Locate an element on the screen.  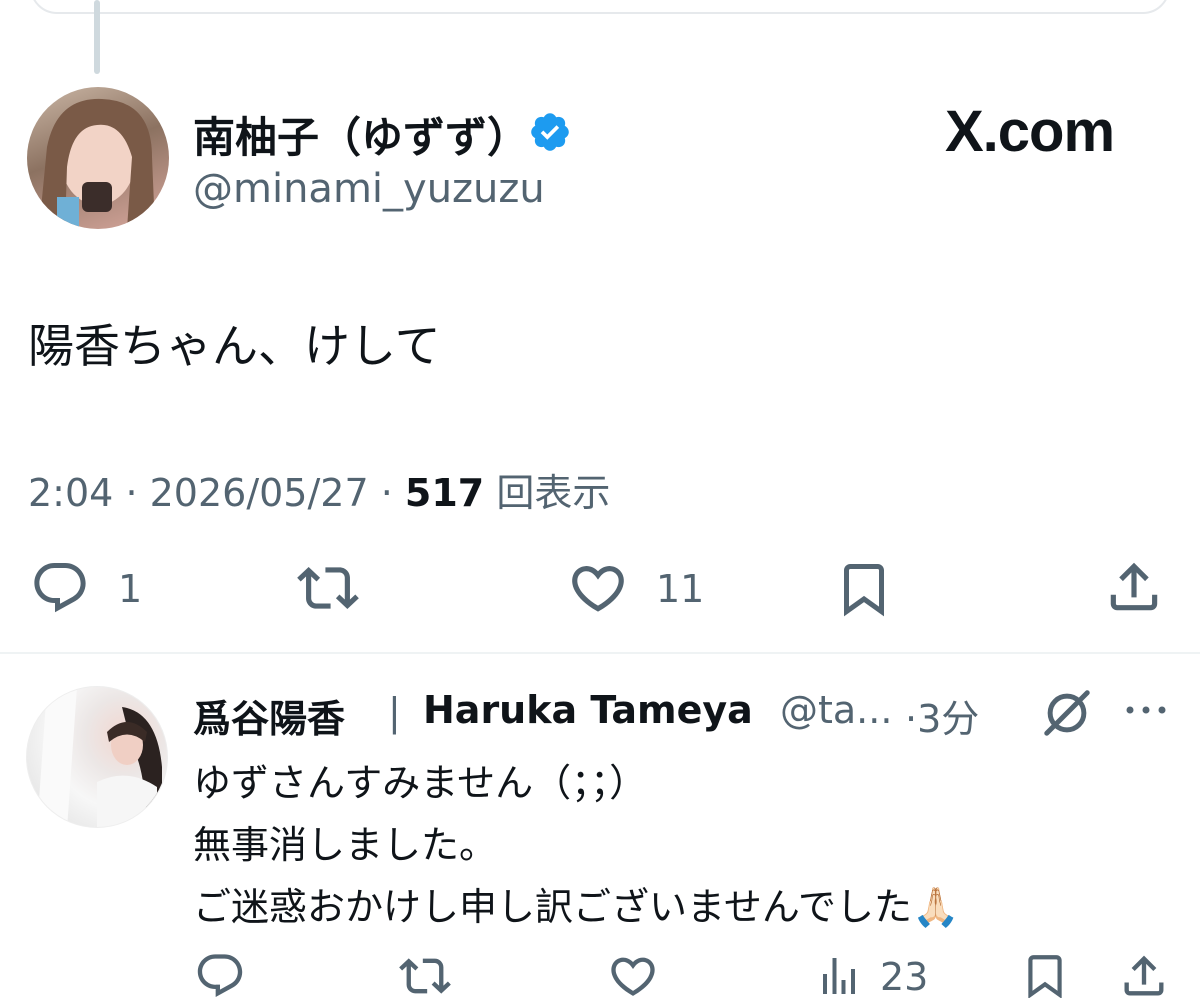
author-name: 南柚子（ゆずず） is located at coordinates (361, 134).